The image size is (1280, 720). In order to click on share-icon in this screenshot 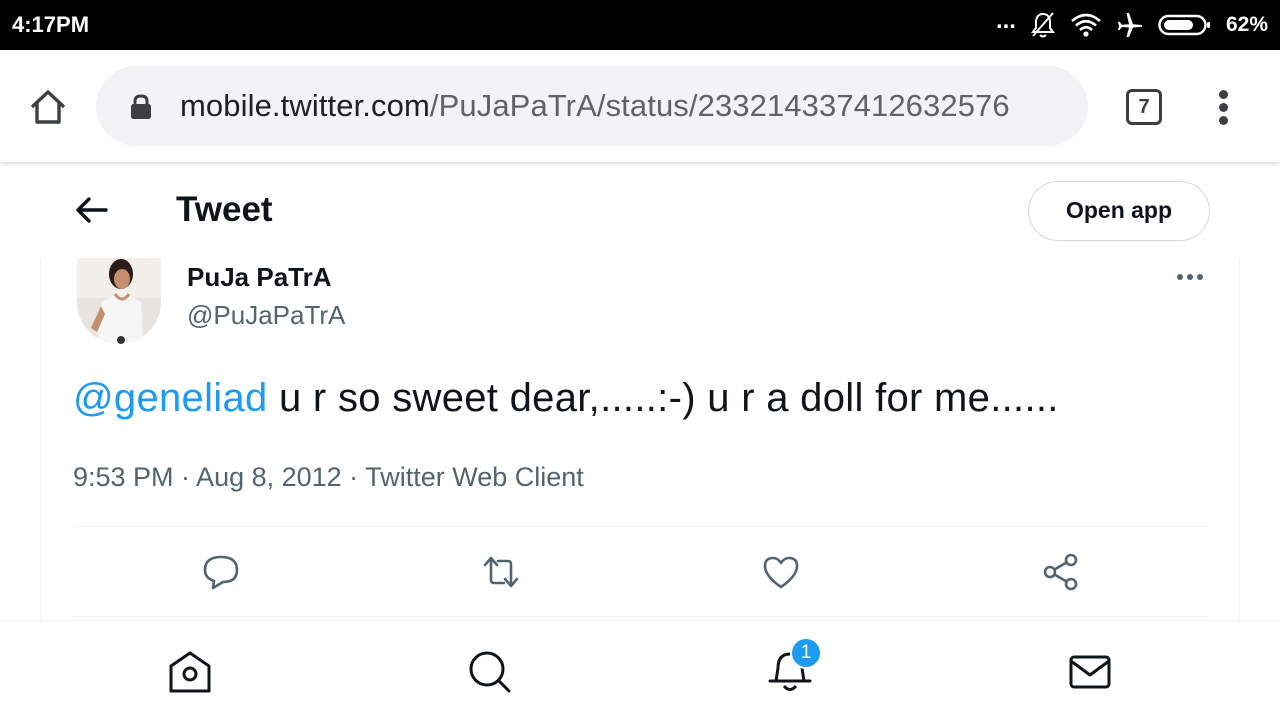, I will do `click(1061, 572)`.